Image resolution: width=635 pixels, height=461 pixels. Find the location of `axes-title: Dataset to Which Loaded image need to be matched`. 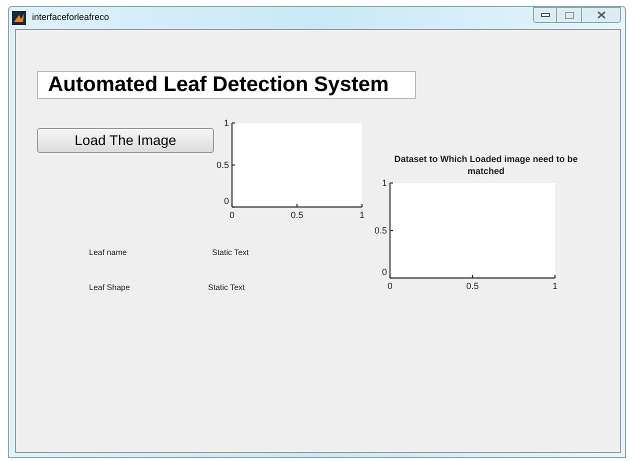

axes-title: Dataset to Which Loaded image need to be matched is located at coordinates (486, 165).